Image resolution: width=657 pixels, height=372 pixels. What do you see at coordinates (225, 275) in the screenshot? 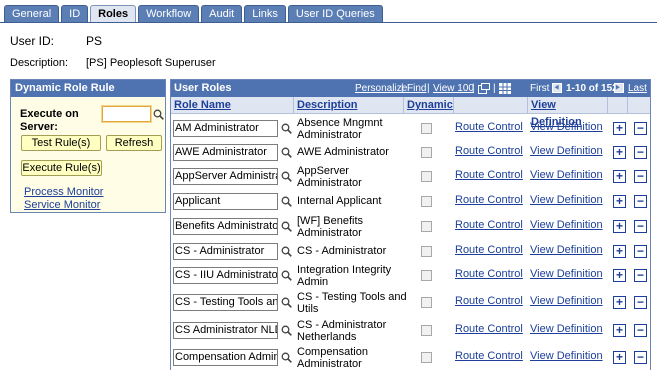
I see `role-name-field: CS - IIU Administrator` at bounding box center [225, 275].